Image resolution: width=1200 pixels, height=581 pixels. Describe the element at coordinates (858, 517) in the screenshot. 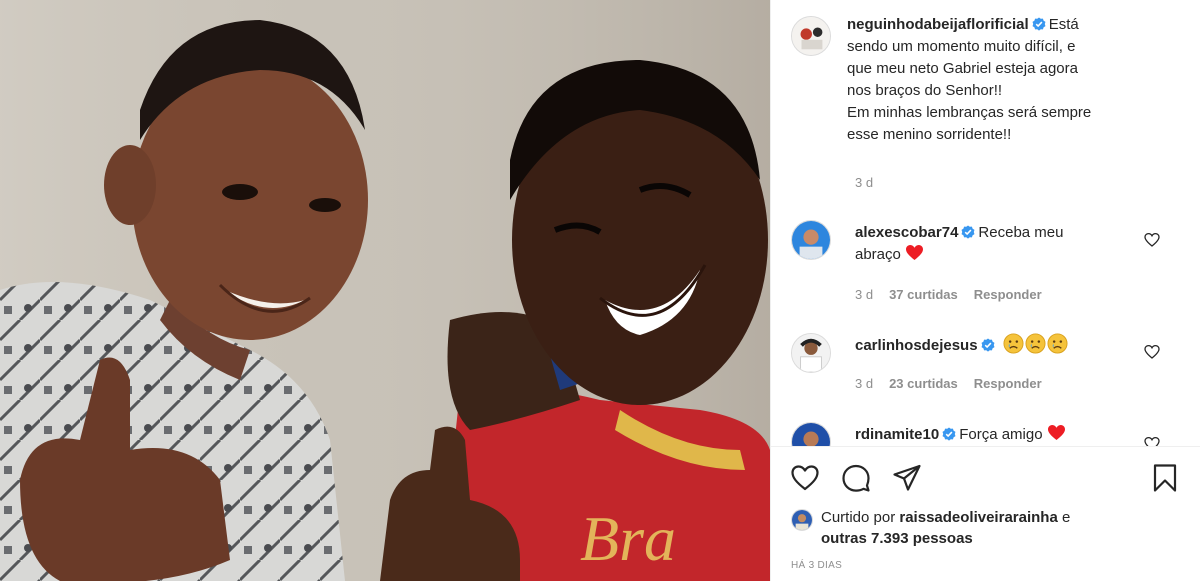

I see `likes-prefix: Curtido por` at that location.